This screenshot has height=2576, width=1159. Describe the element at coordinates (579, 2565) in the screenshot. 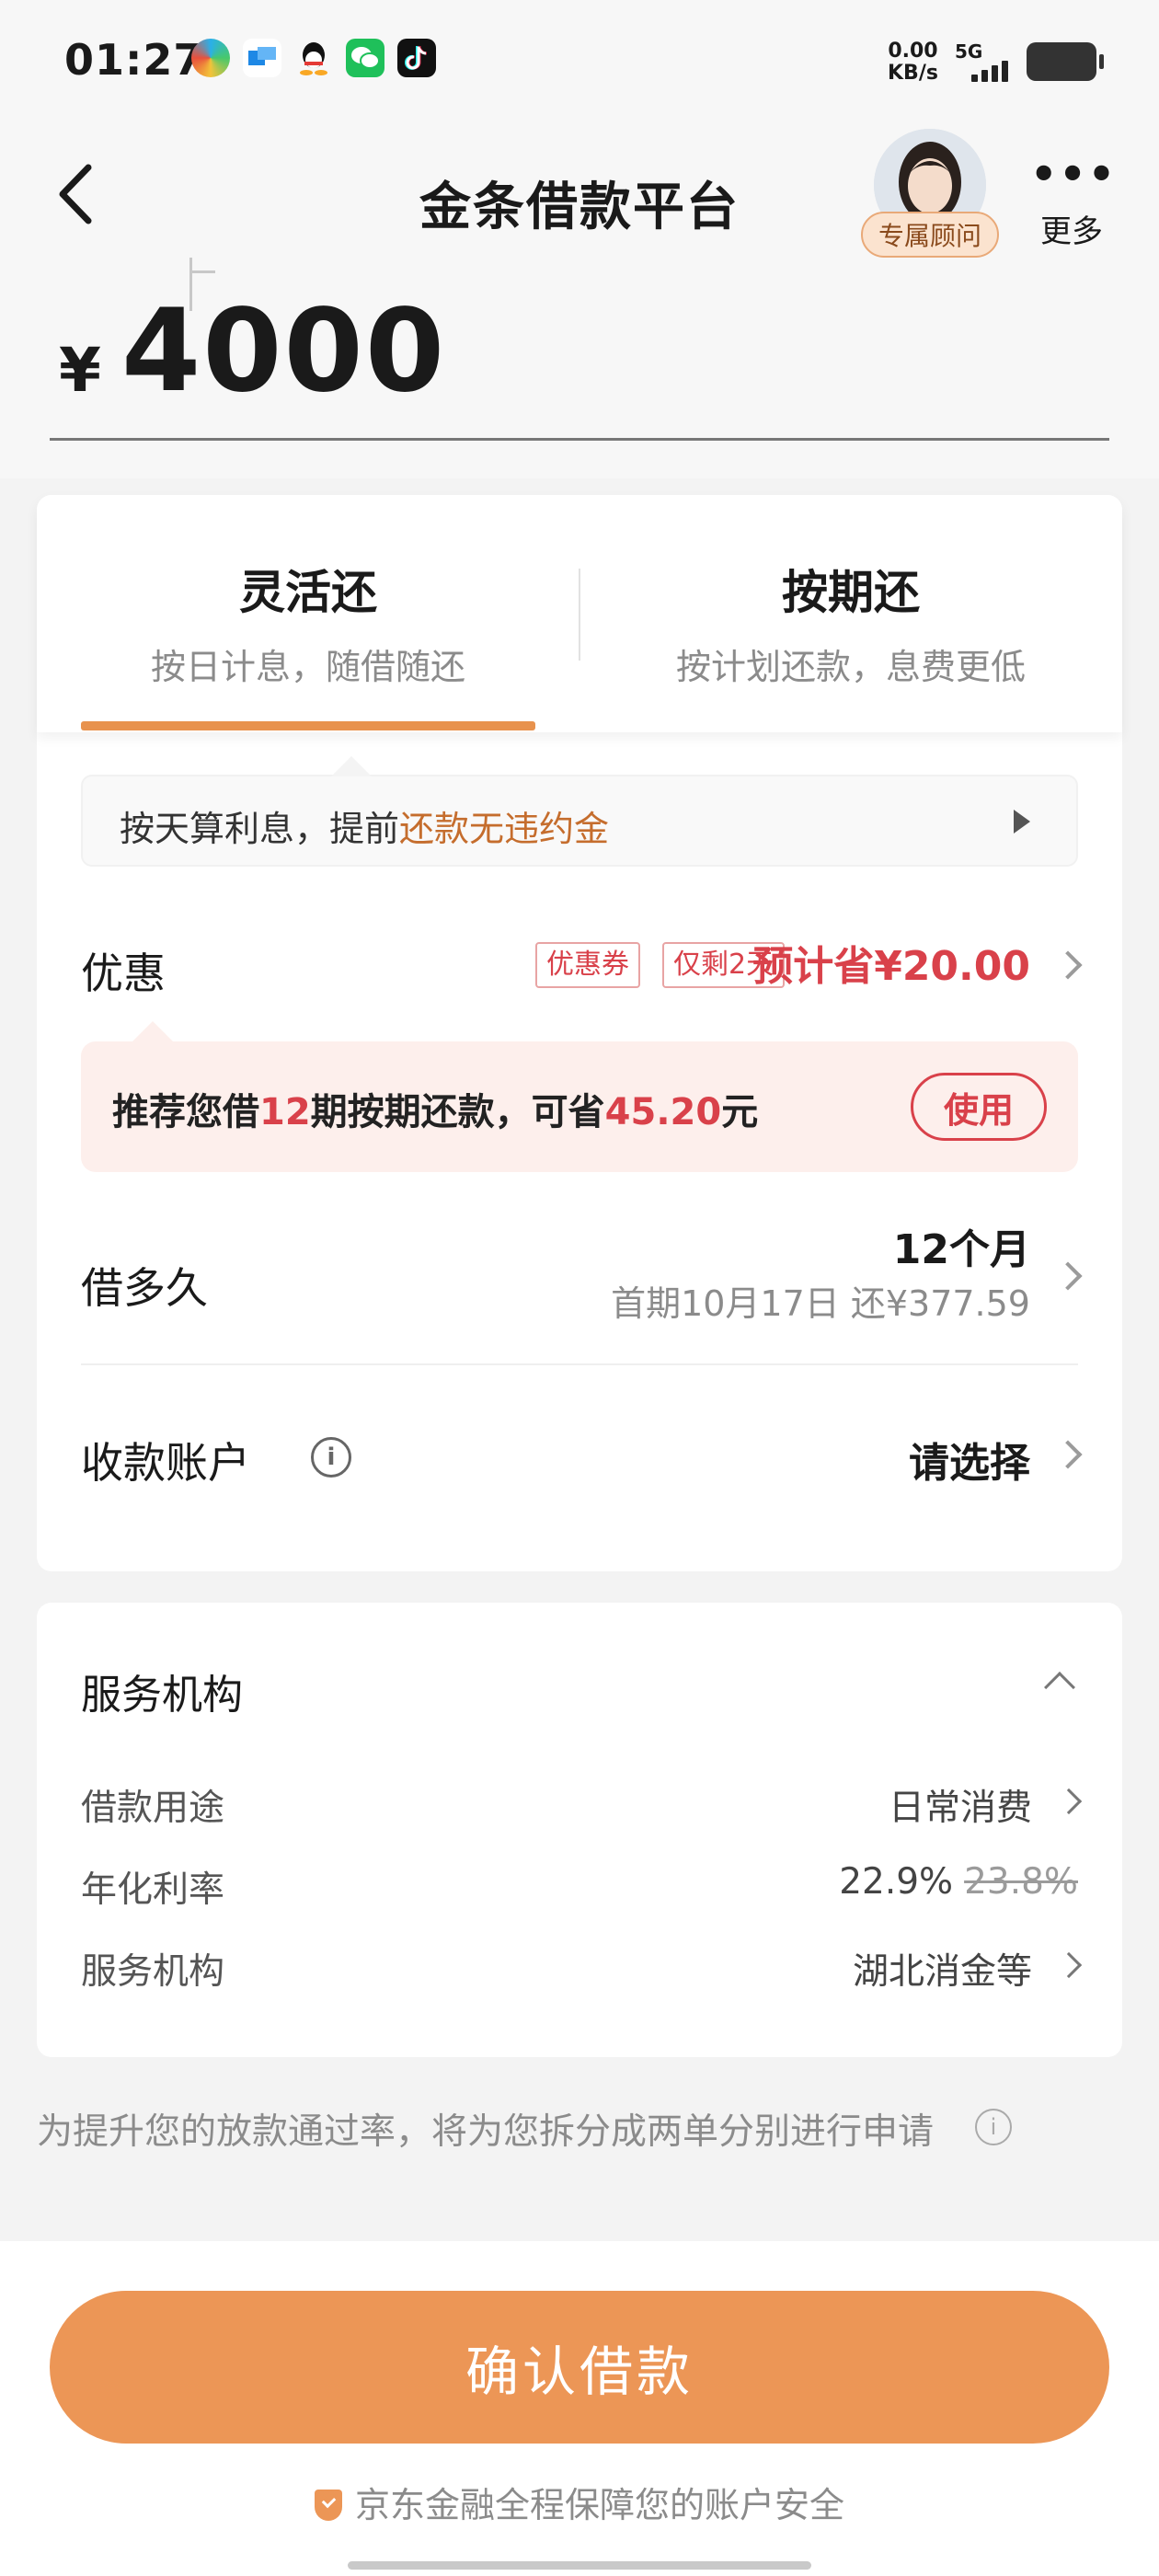

I see `home-indicator` at that location.